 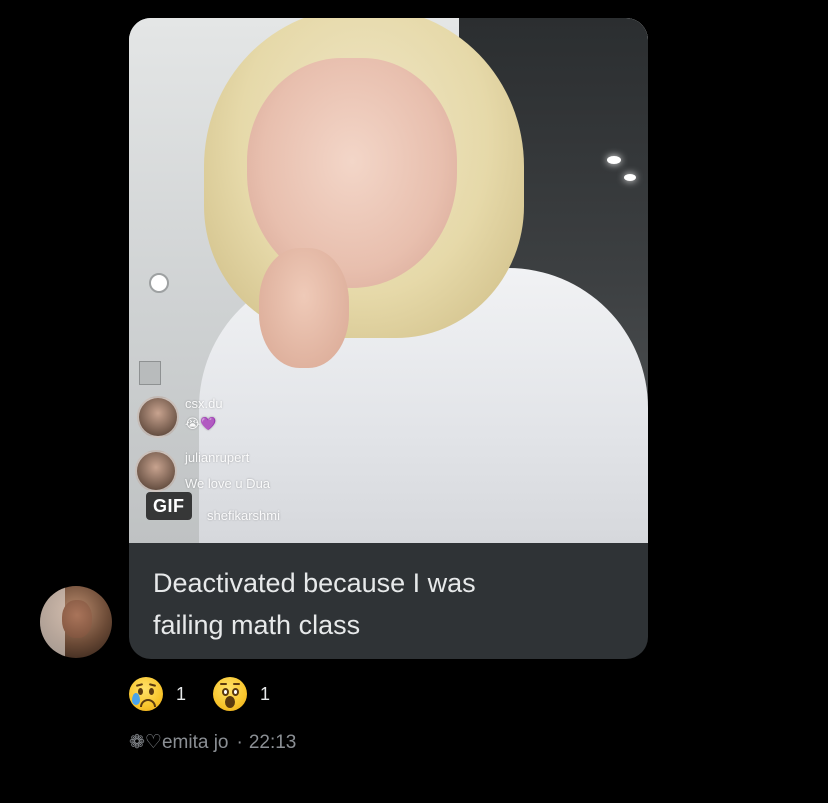 What do you see at coordinates (178, 742) in the screenshot?
I see `sender-name: ❁♡emita jo` at bounding box center [178, 742].